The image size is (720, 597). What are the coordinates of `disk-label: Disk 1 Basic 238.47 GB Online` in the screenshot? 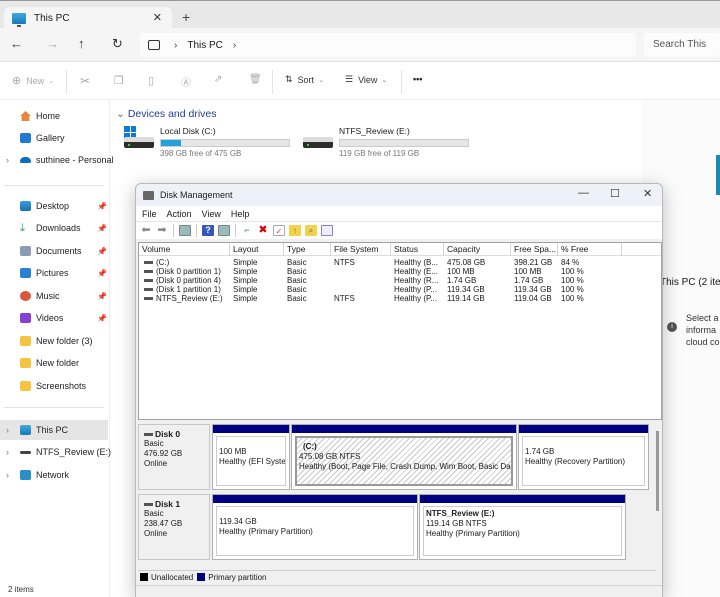 It's located at (174, 527).